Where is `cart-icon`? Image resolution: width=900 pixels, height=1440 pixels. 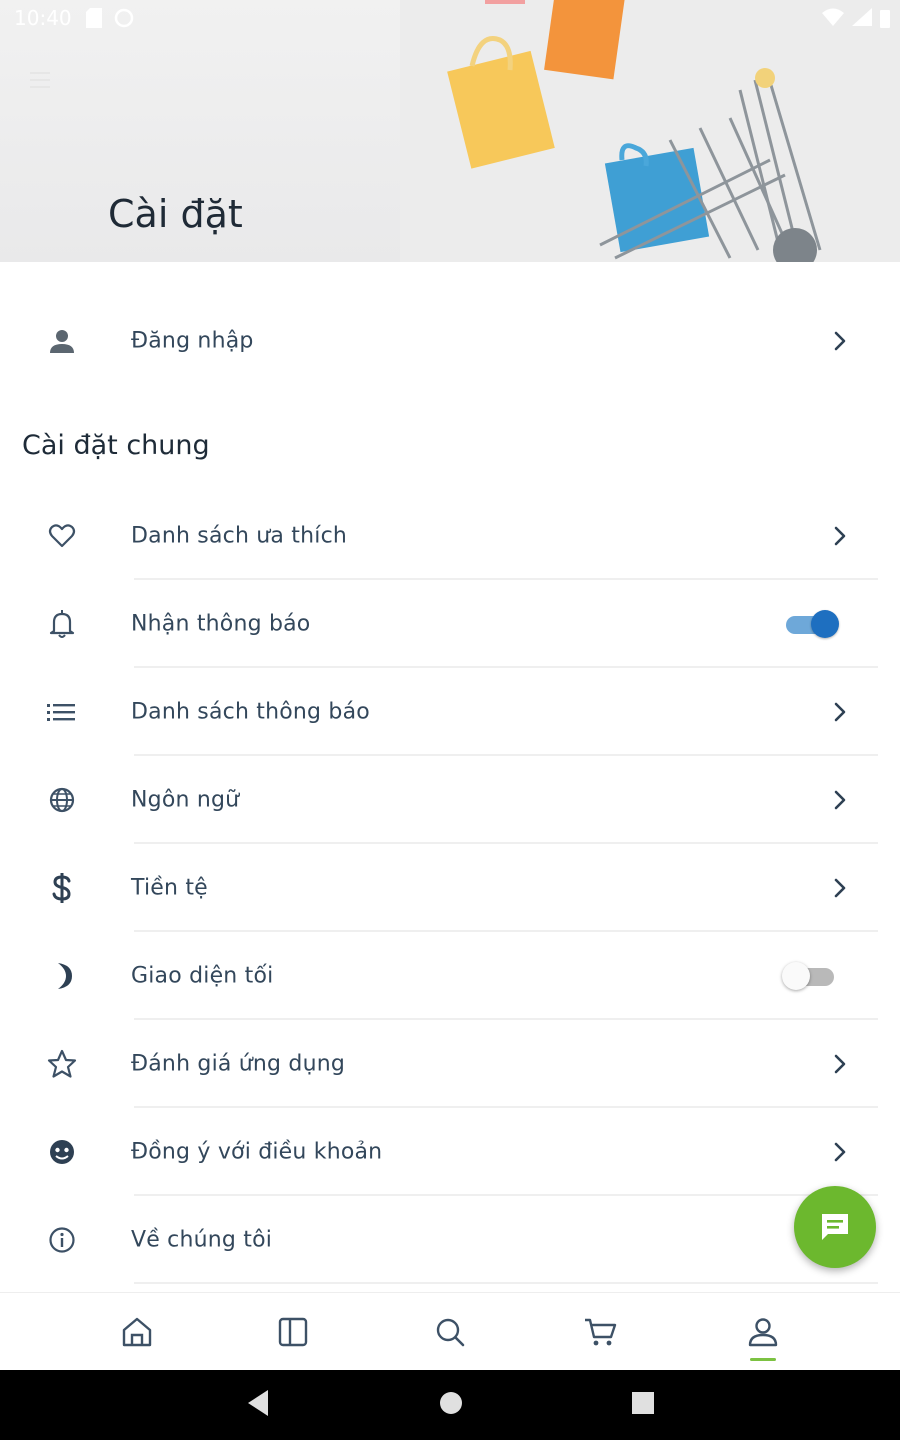
cart-icon is located at coordinates (601, 1332).